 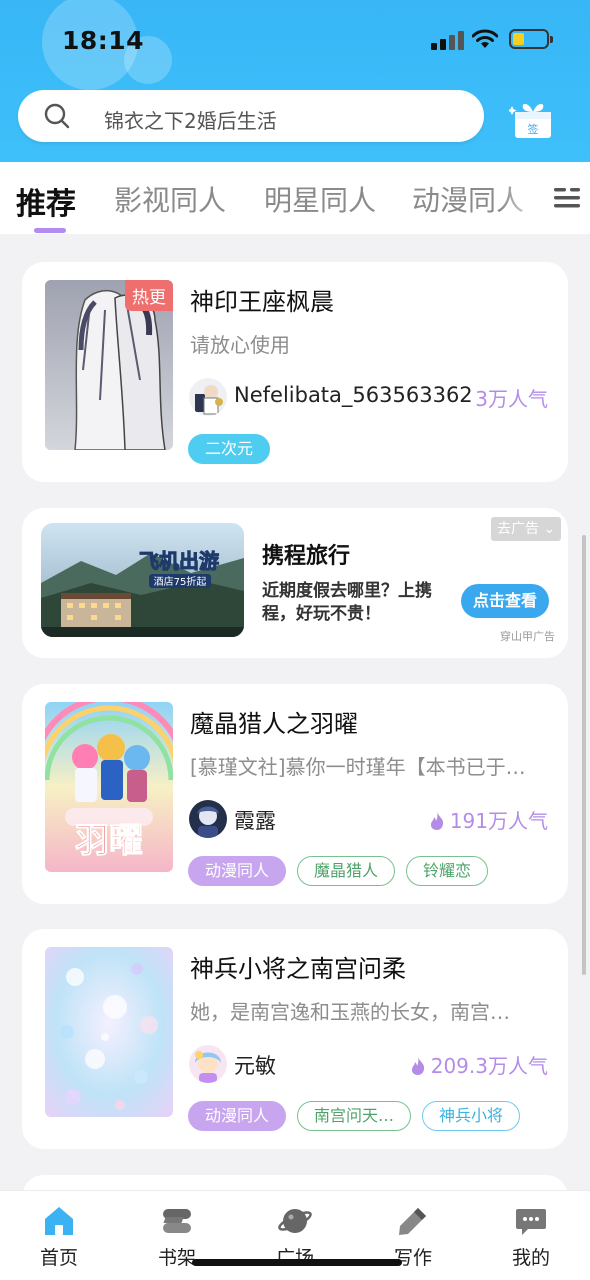 I want to click on author-name: 元敏, so click(x=255, y=1065).